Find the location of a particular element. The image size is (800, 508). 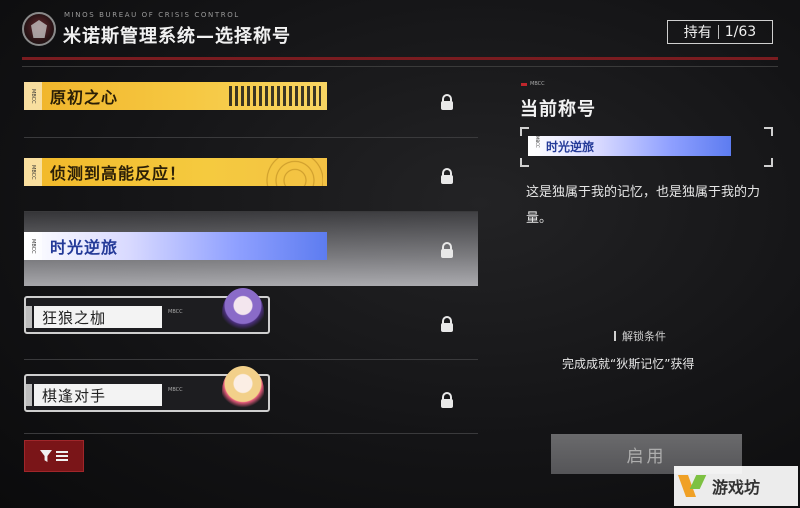

title-card: 狂狼之枷 MBCC is located at coordinates (147, 313).